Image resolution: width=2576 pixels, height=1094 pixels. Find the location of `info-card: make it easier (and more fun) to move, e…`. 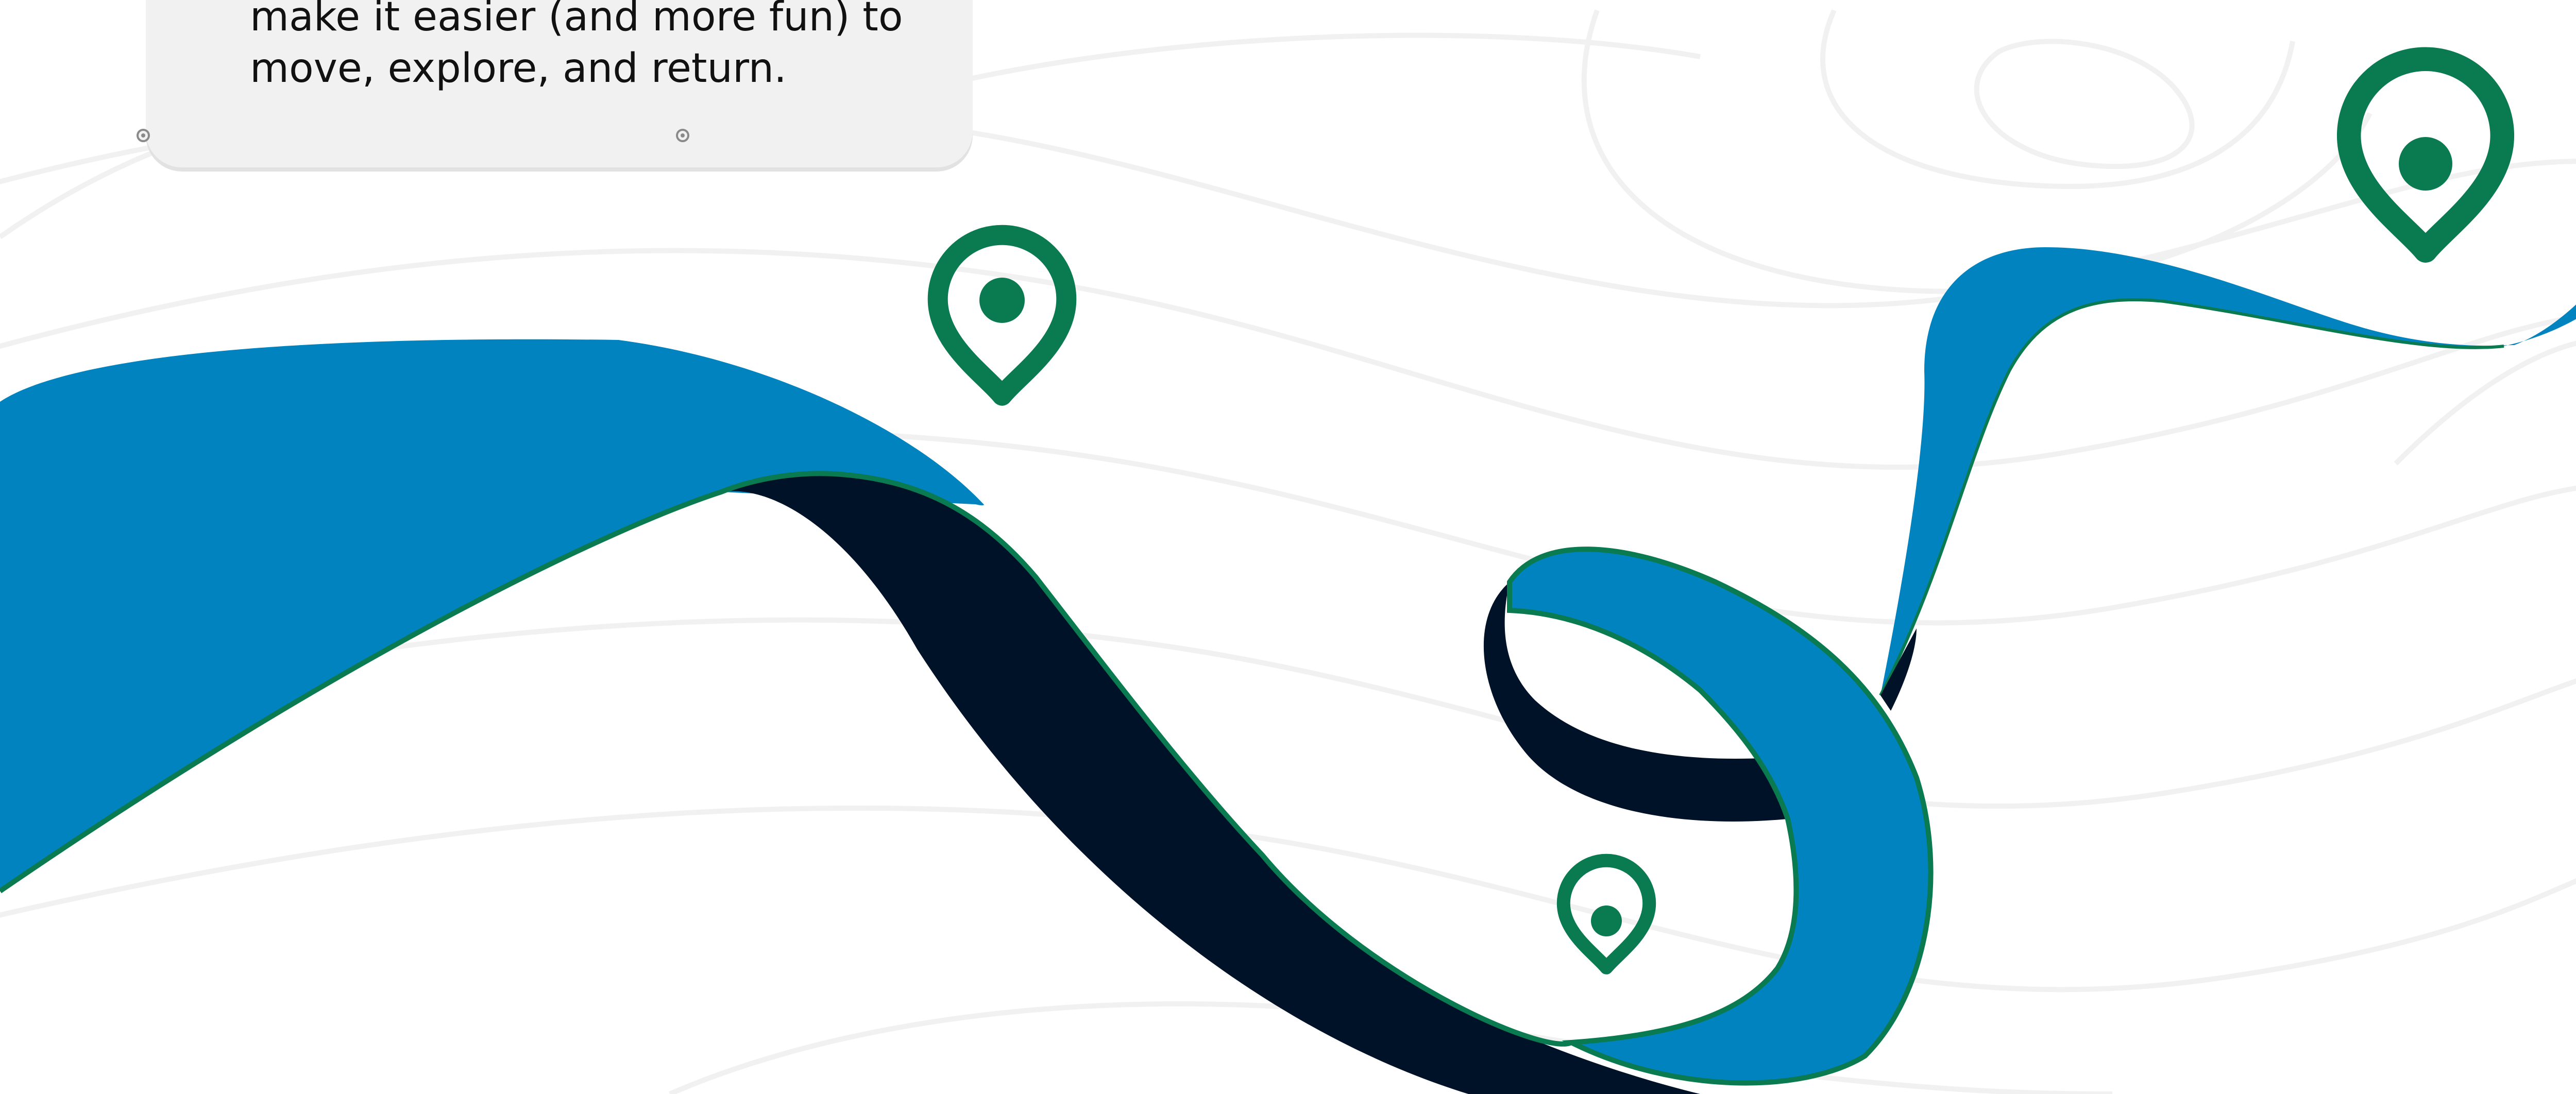

info-card: make it easier (and more fun) to move, e… is located at coordinates (559, 84).